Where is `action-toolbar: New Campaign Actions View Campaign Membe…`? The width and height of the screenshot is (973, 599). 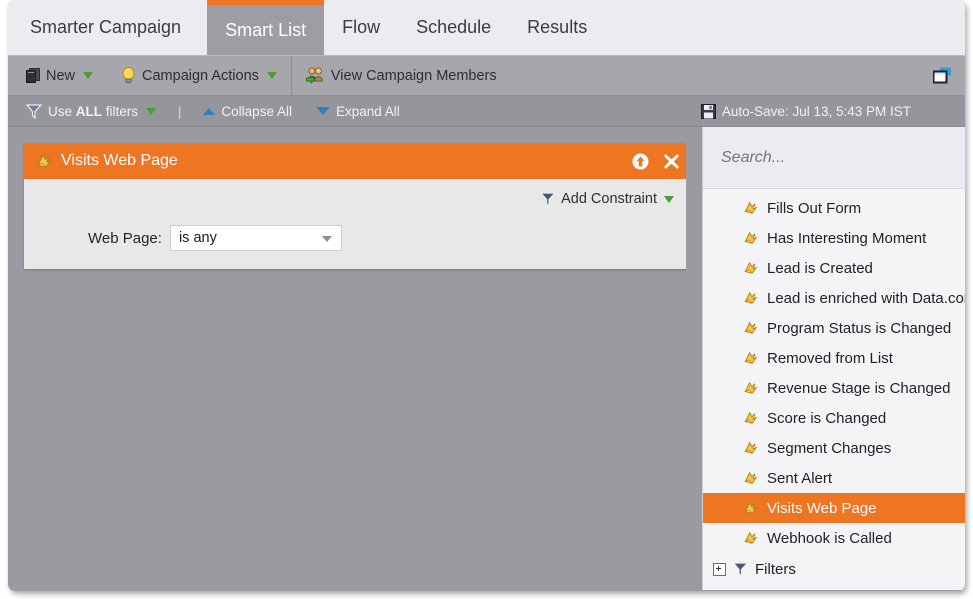 action-toolbar: New Campaign Actions View Campaign Membe… is located at coordinates (486, 75).